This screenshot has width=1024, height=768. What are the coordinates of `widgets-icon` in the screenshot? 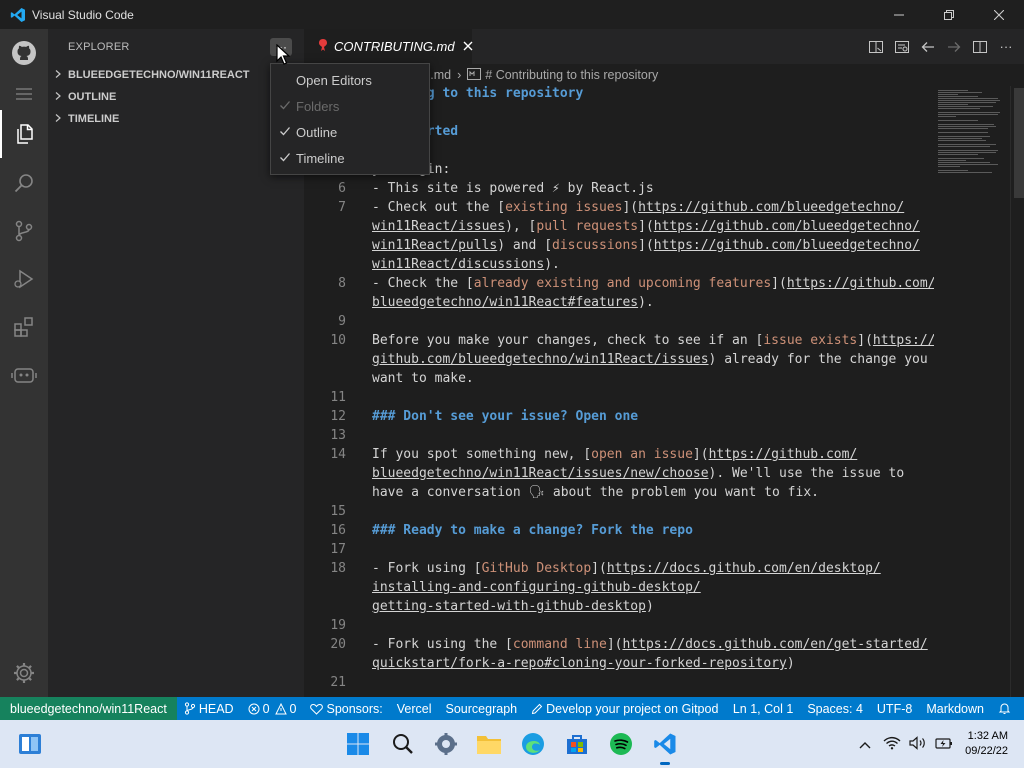 It's located at (30, 744).